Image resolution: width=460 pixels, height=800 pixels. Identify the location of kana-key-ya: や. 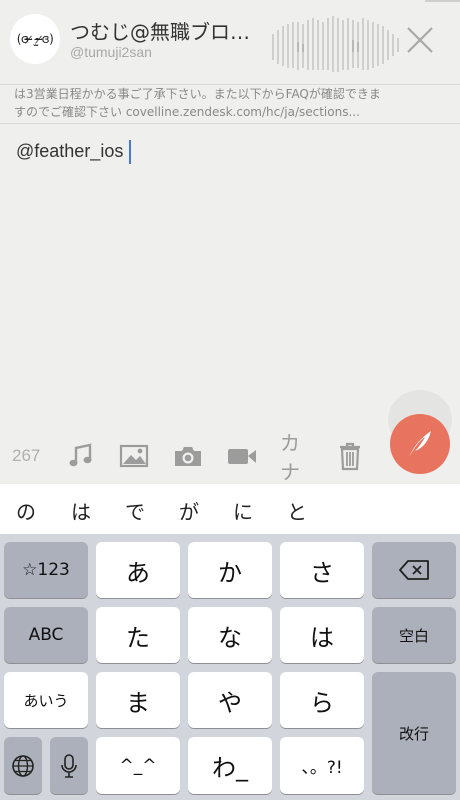
(230, 700).